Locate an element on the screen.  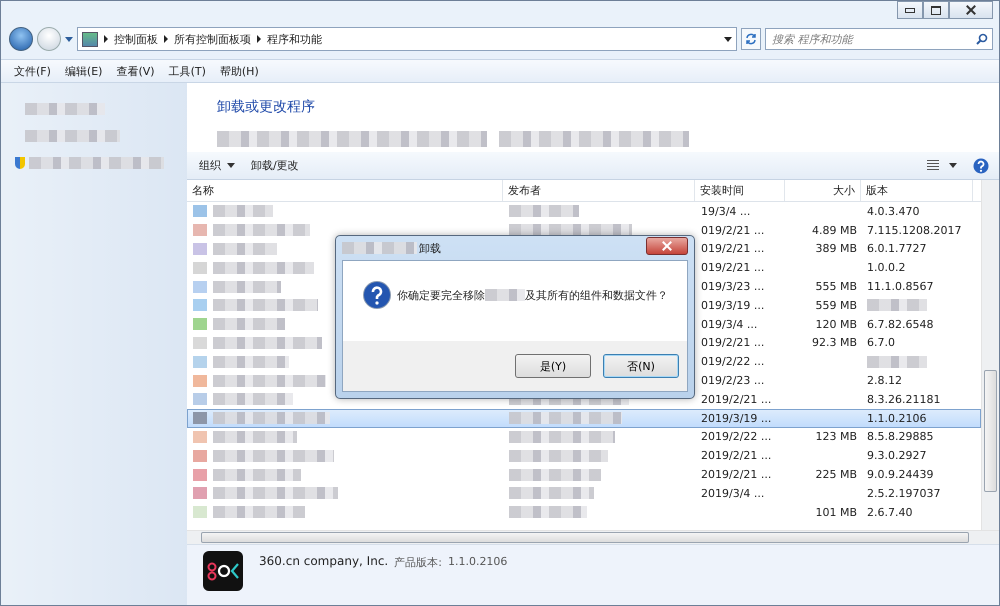
uninstall-button: 卸载/更改 is located at coordinates (275, 165).